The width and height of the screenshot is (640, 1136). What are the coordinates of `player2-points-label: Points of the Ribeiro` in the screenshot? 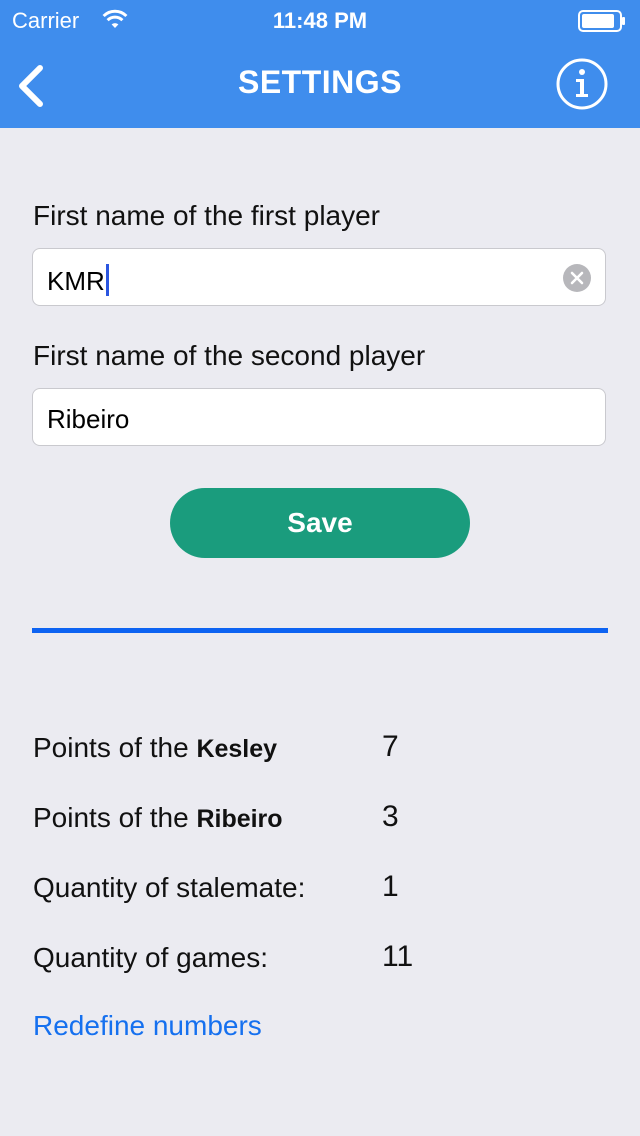 It's located at (158, 817).